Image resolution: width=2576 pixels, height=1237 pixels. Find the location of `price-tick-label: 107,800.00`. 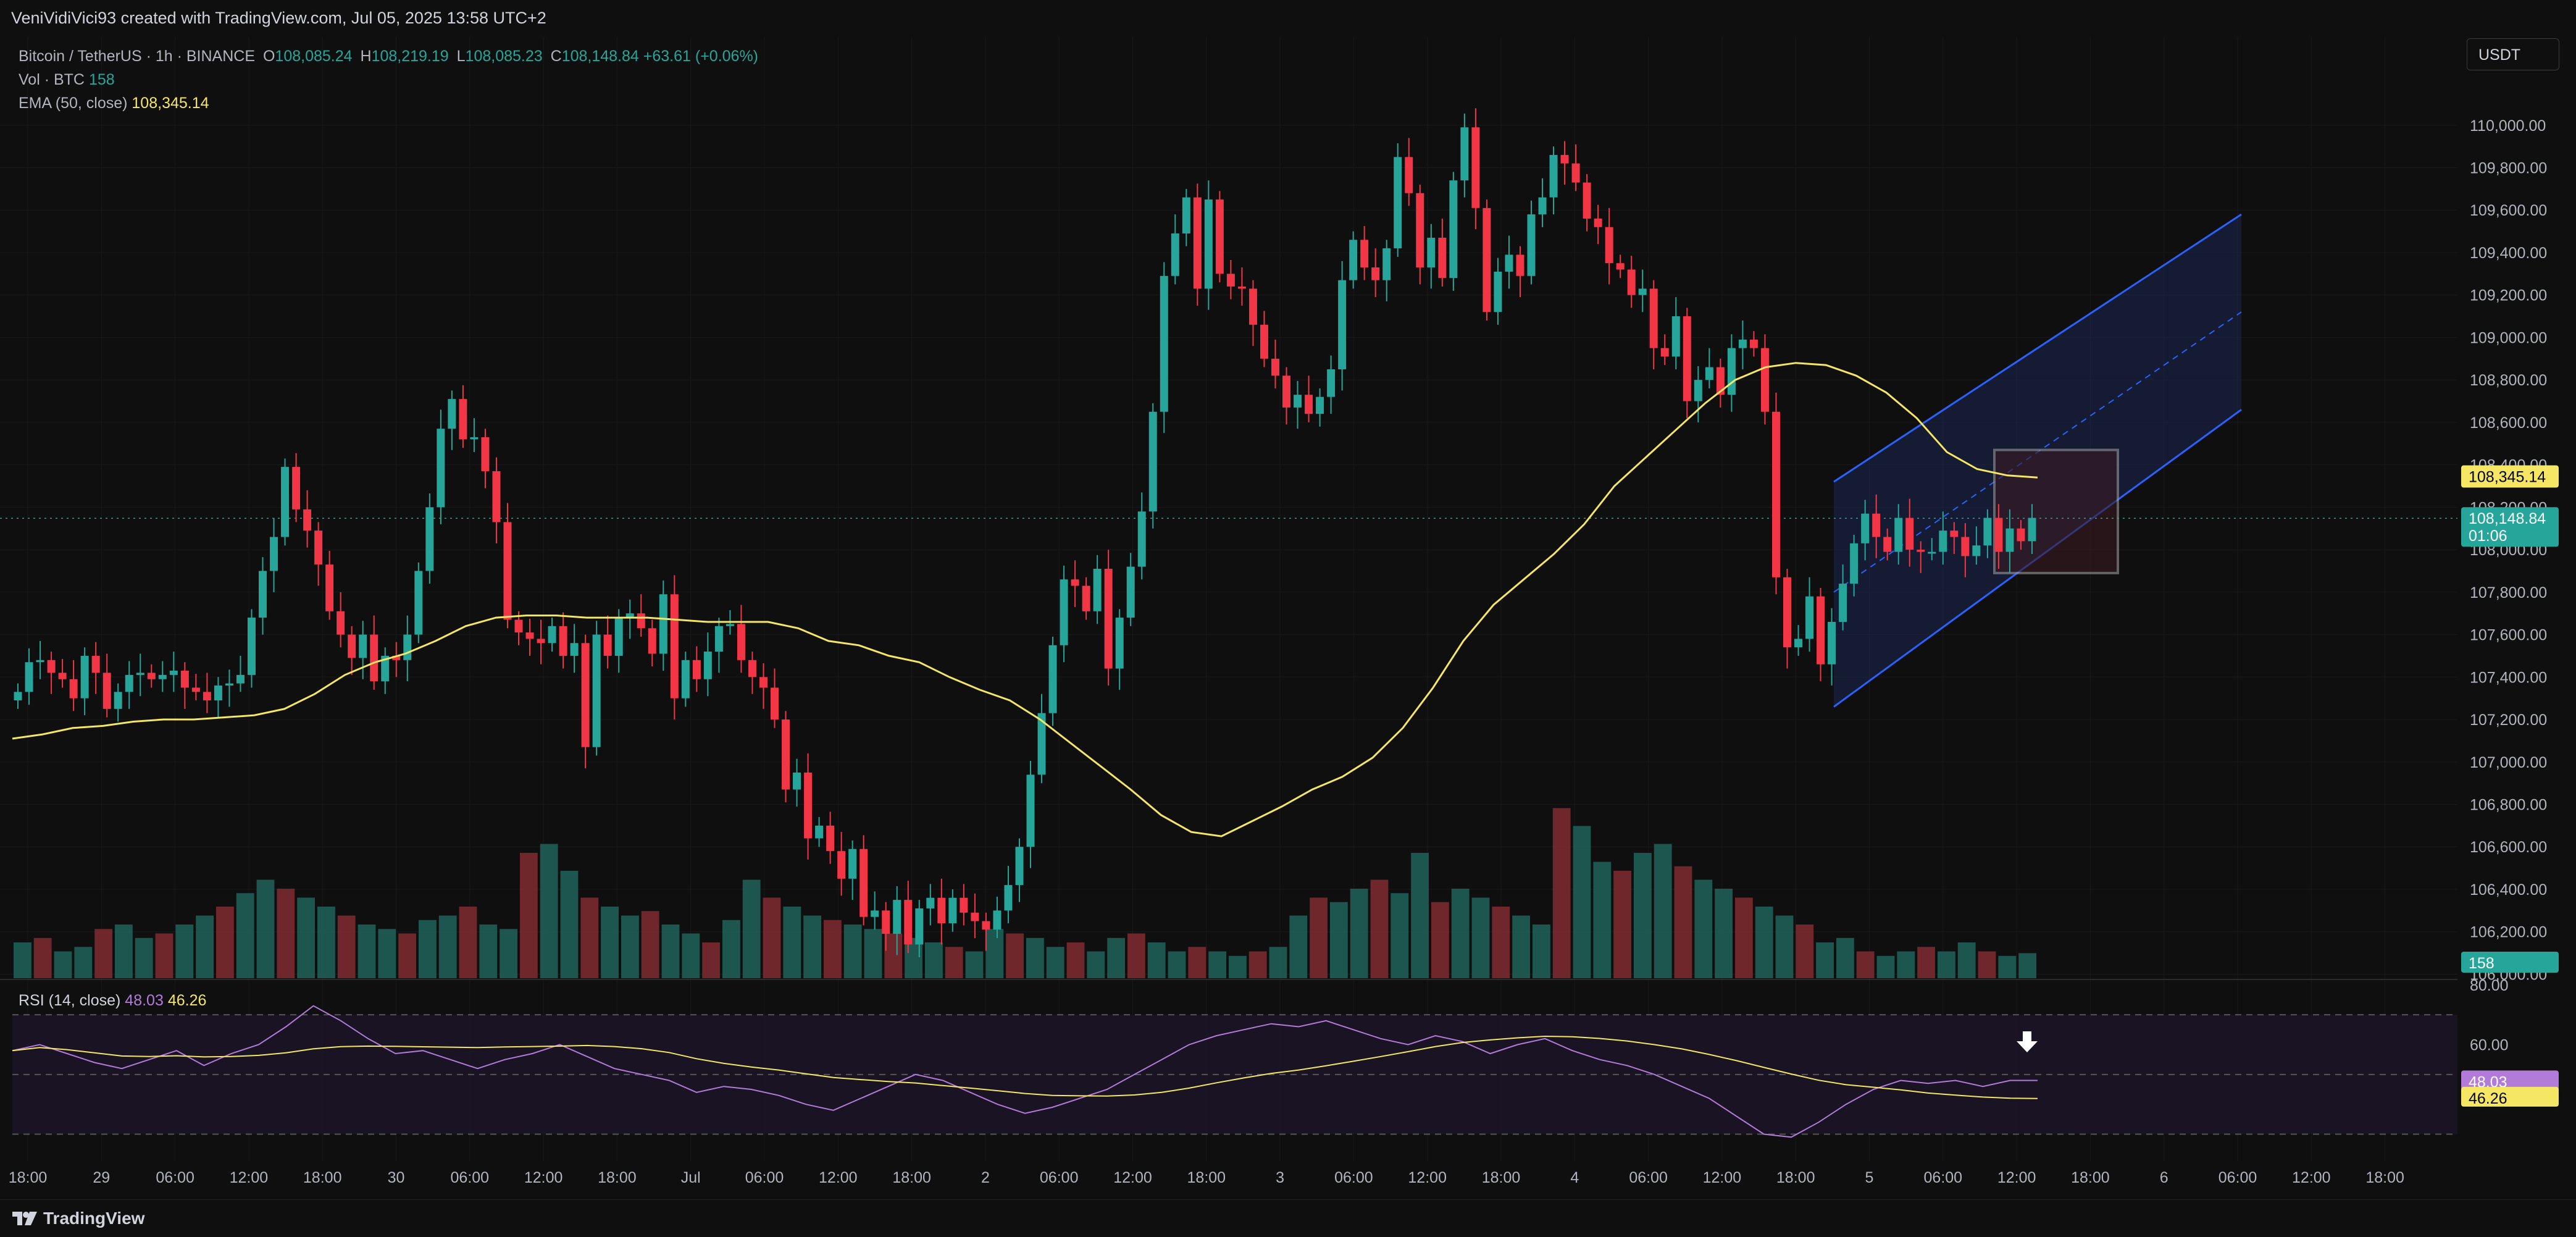

price-tick-label: 107,800.00 is located at coordinates (2508, 593).